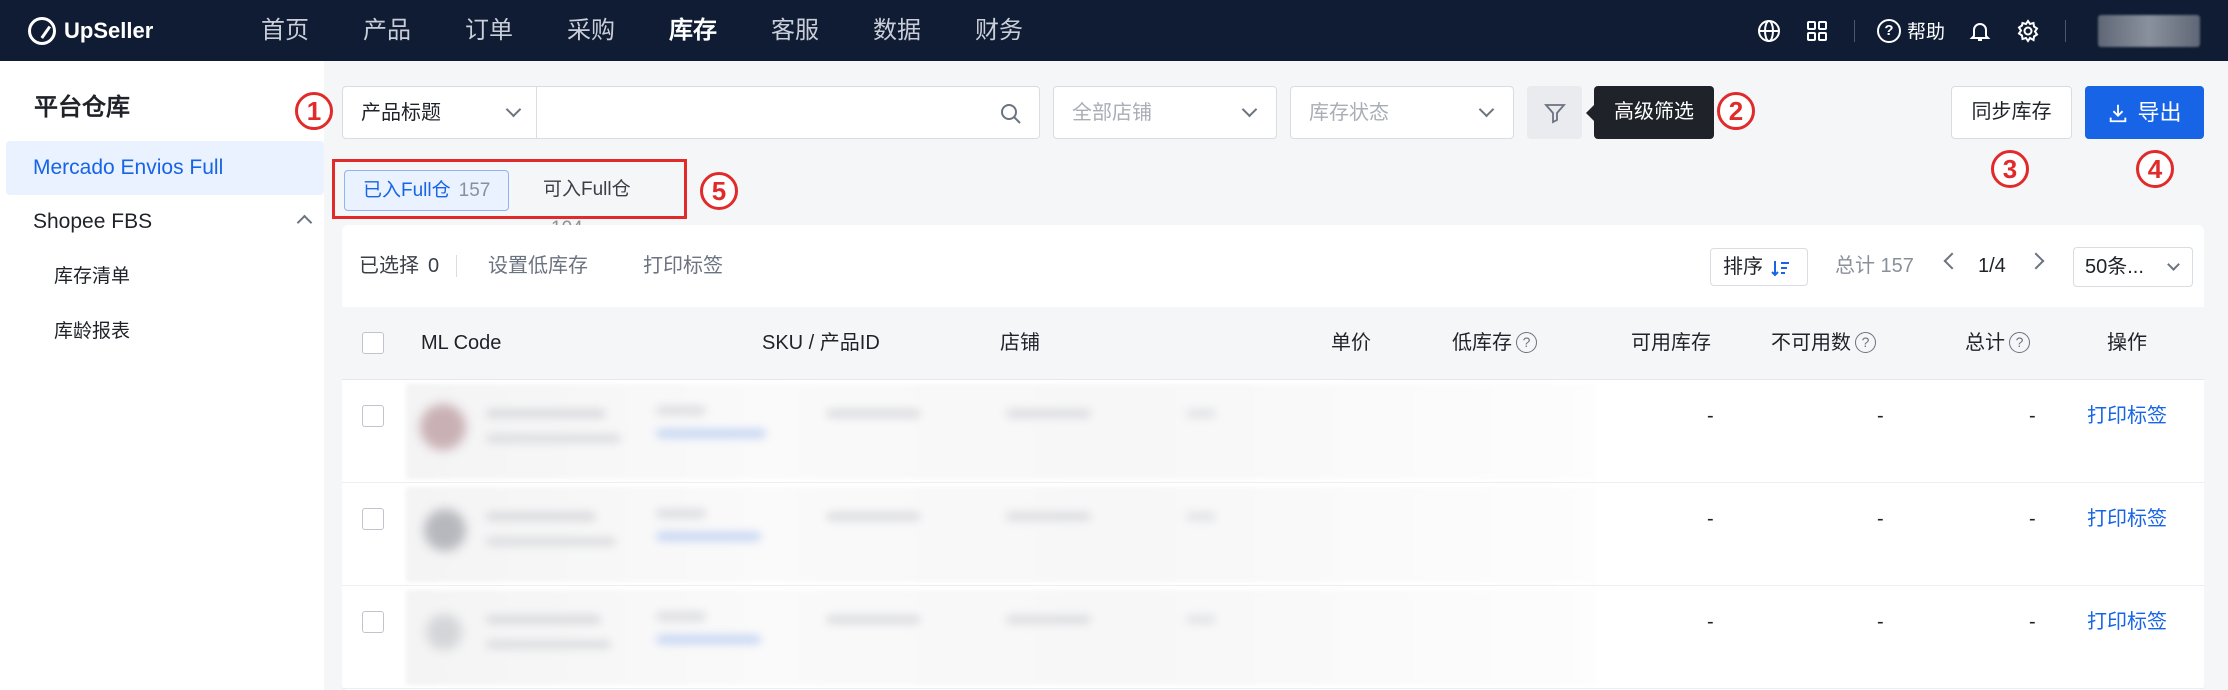 The height and width of the screenshot is (690, 2228). I want to click on tab-eligible-full-warehouse: 可入Full仓104, so click(604, 204).